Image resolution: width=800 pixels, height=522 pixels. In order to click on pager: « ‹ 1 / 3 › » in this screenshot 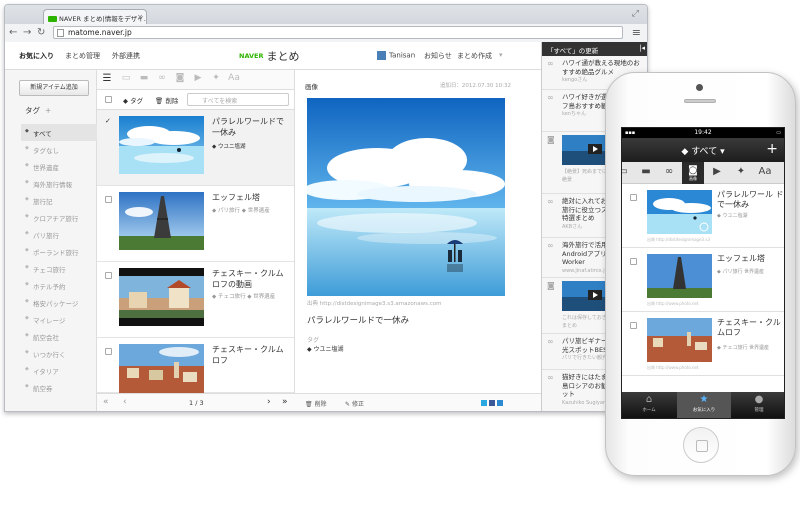, I will do `click(196, 402)`.